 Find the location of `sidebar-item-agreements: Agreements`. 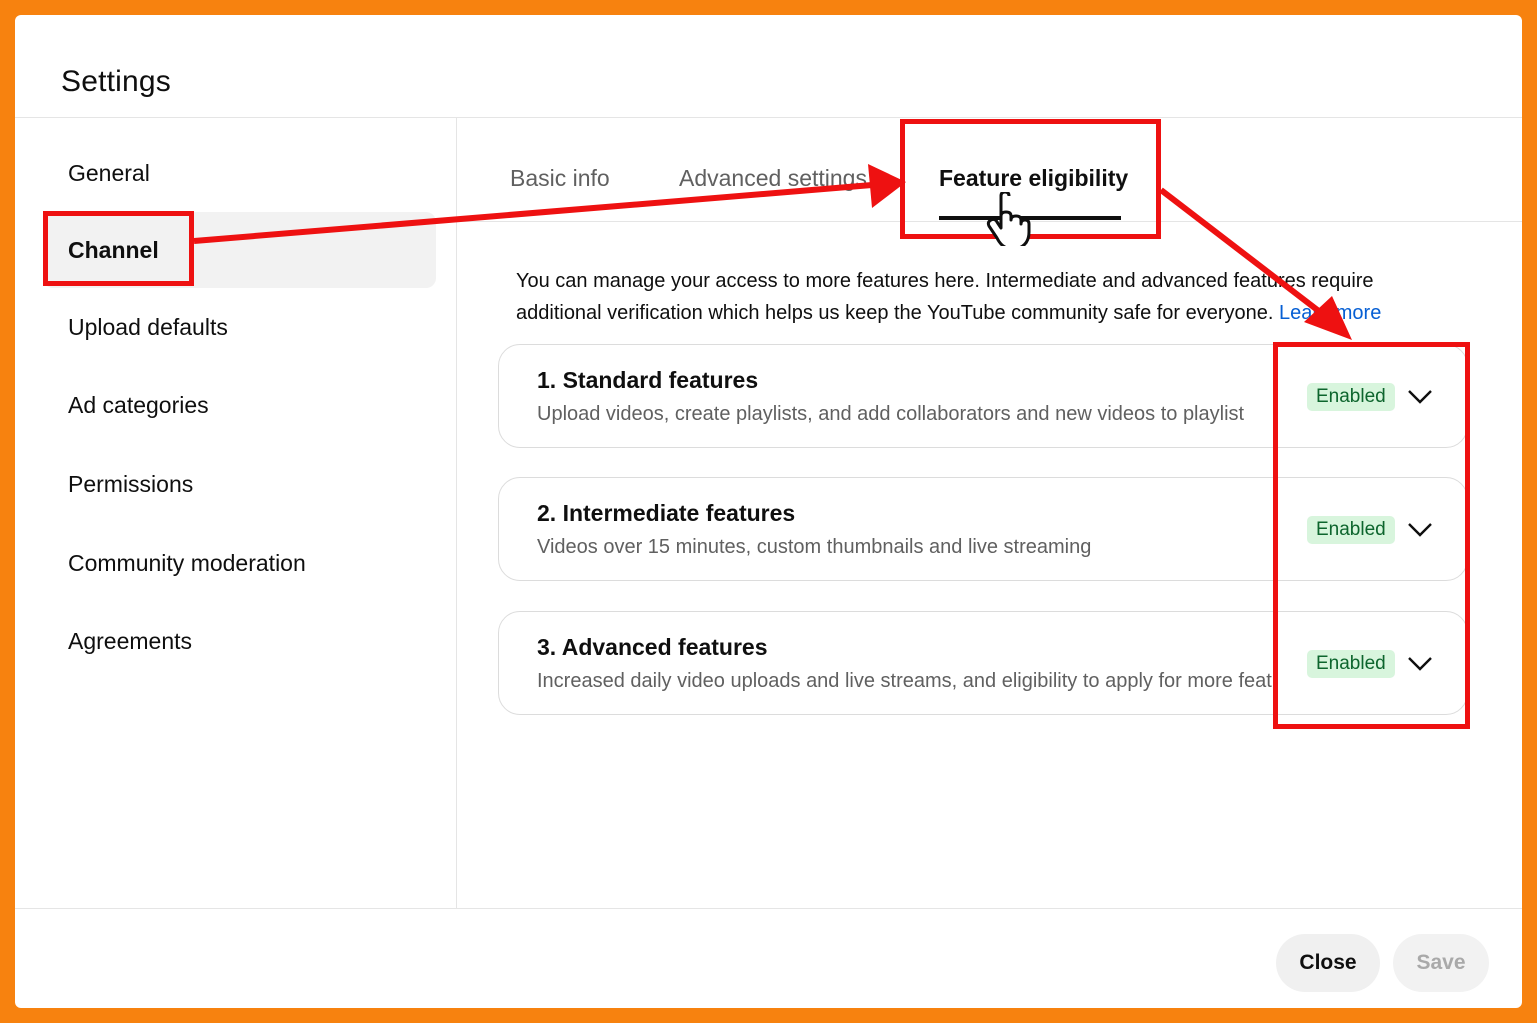

sidebar-item-agreements: Agreements is located at coordinates (239, 641).